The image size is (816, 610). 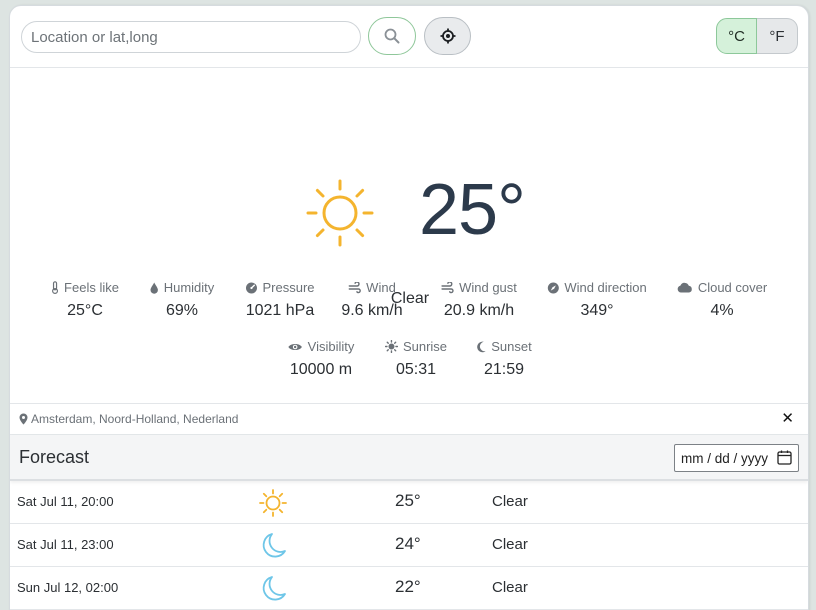 What do you see at coordinates (391, 346) in the screenshot?
I see `sunrise-icon` at bounding box center [391, 346].